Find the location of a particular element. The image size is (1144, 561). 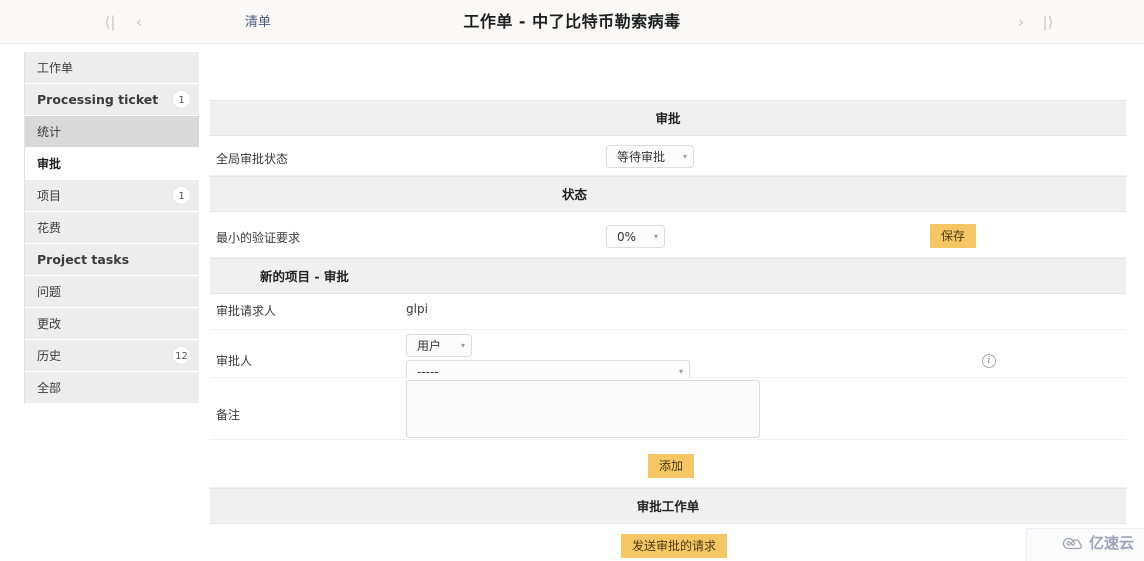

label-approval-requester: 审批请求人 is located at coordinates (246, 311).